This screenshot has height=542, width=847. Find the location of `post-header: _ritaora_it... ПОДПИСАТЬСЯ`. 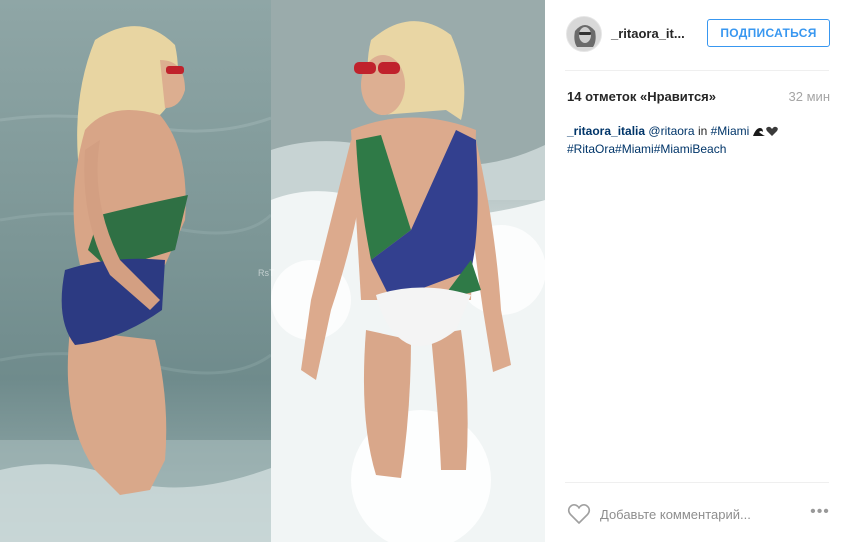

post-header: _ritaora_it... ПОДПИСАТЬСЯ is located at coordinates (696, 35).